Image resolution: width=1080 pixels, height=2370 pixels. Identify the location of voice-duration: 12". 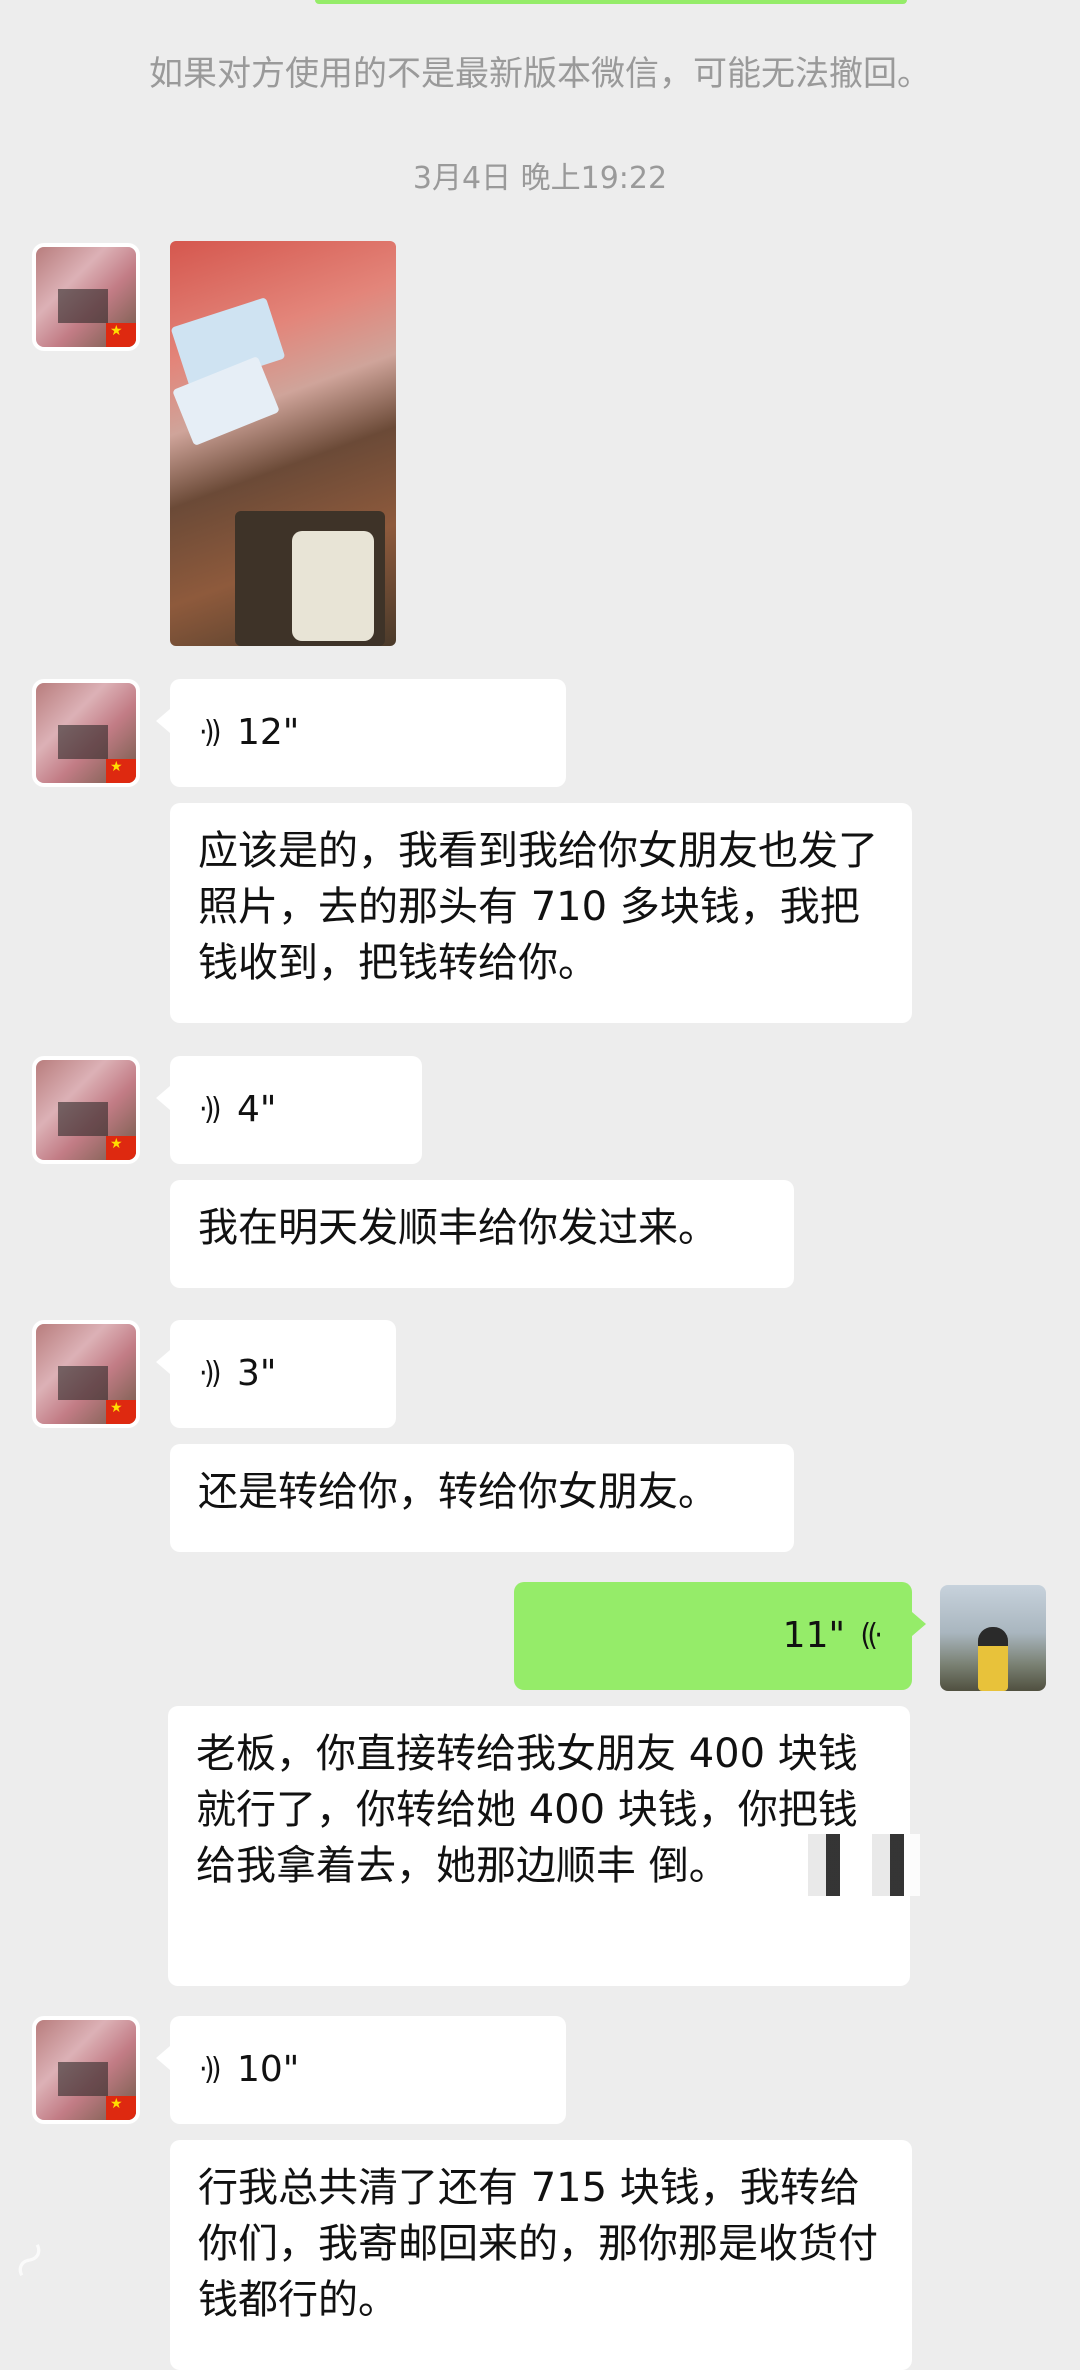
(268, 732).